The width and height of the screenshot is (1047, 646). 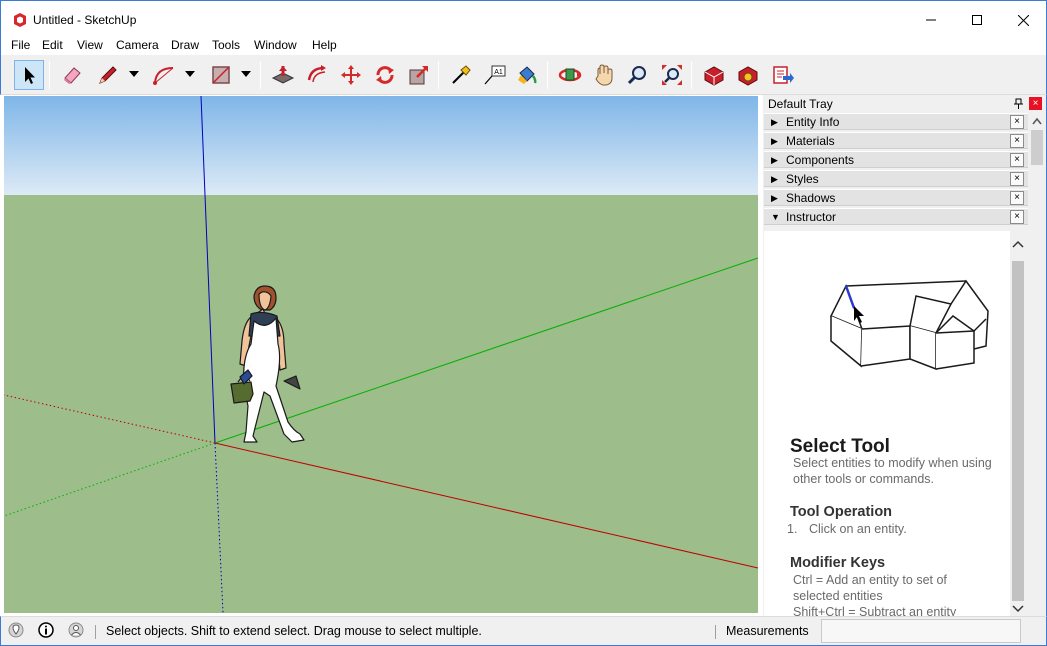 What do you see at coordinates (767, 631) in the screenshot?
I see `measurements-label: Measurements` at bounding box center [767, 631].